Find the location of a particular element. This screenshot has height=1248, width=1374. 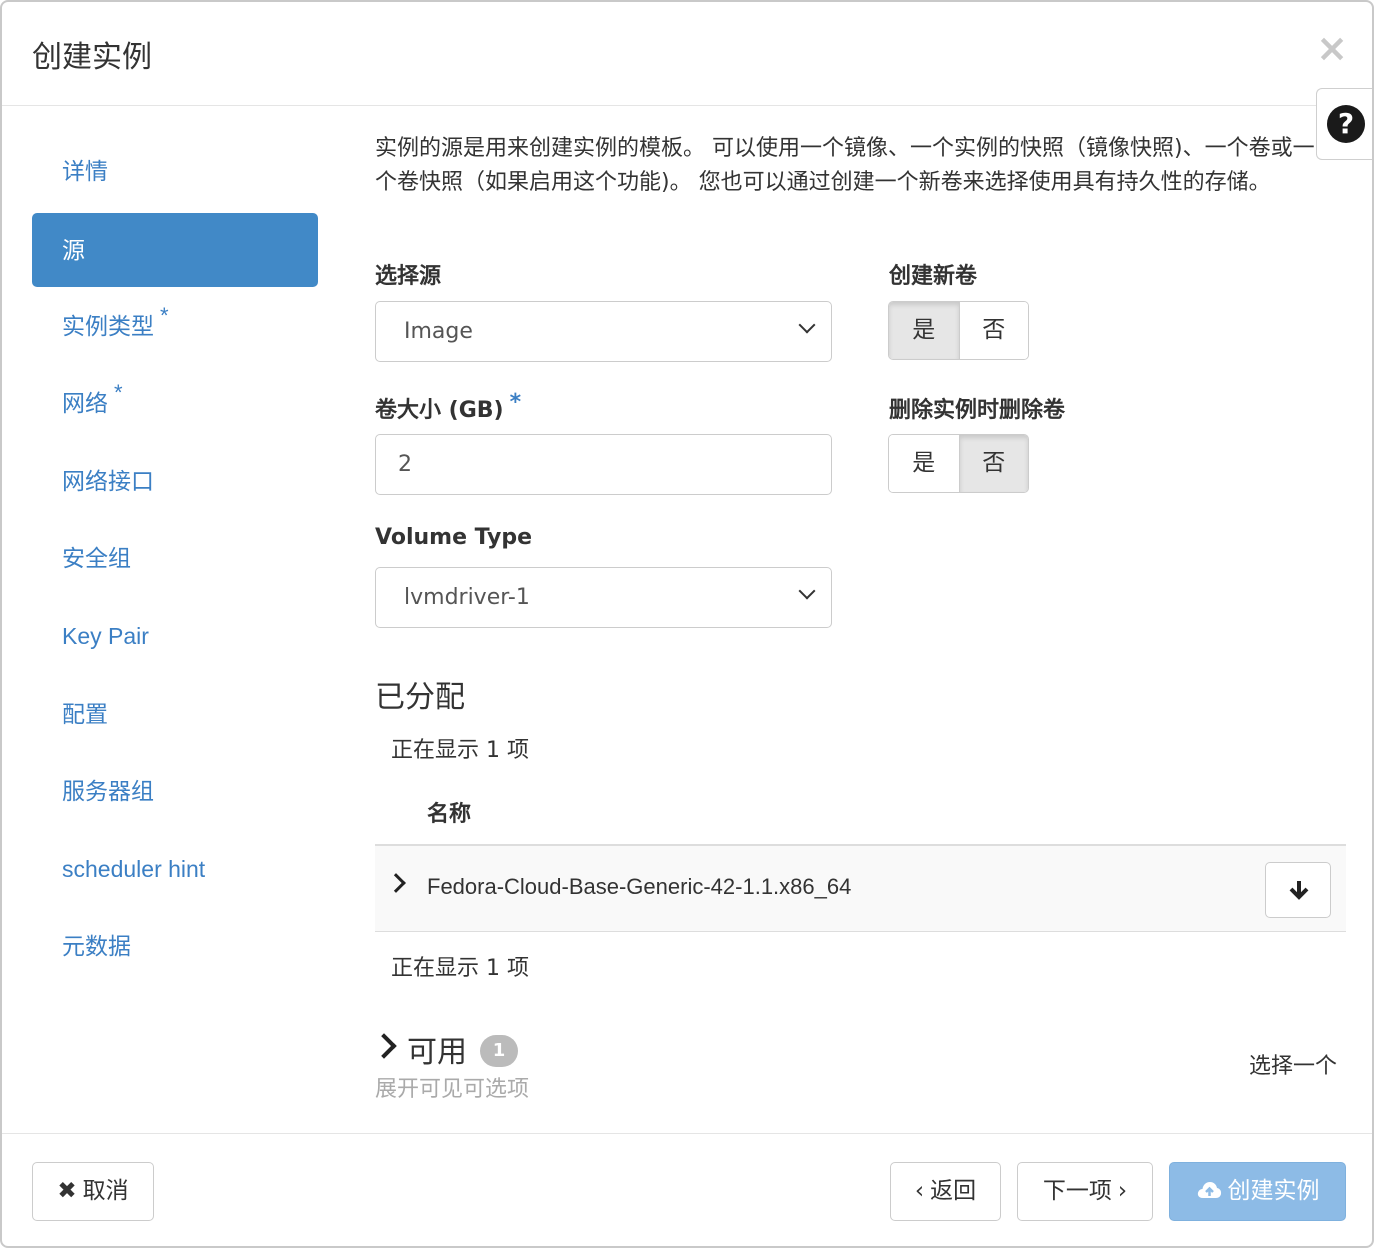

sidebar-item-label: 详情 is located at coordinates (85, 171).